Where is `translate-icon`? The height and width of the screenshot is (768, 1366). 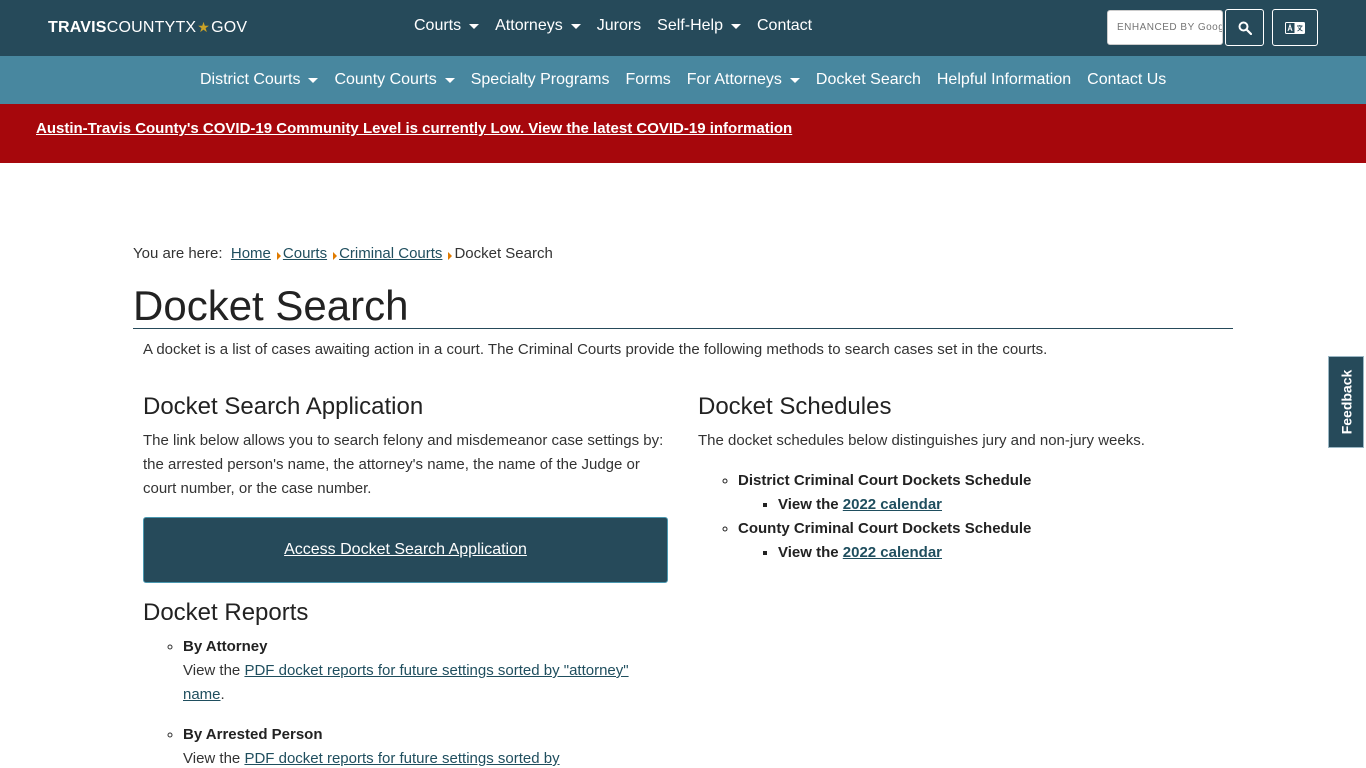
translate-icon is located at coordinates (1295, 27).